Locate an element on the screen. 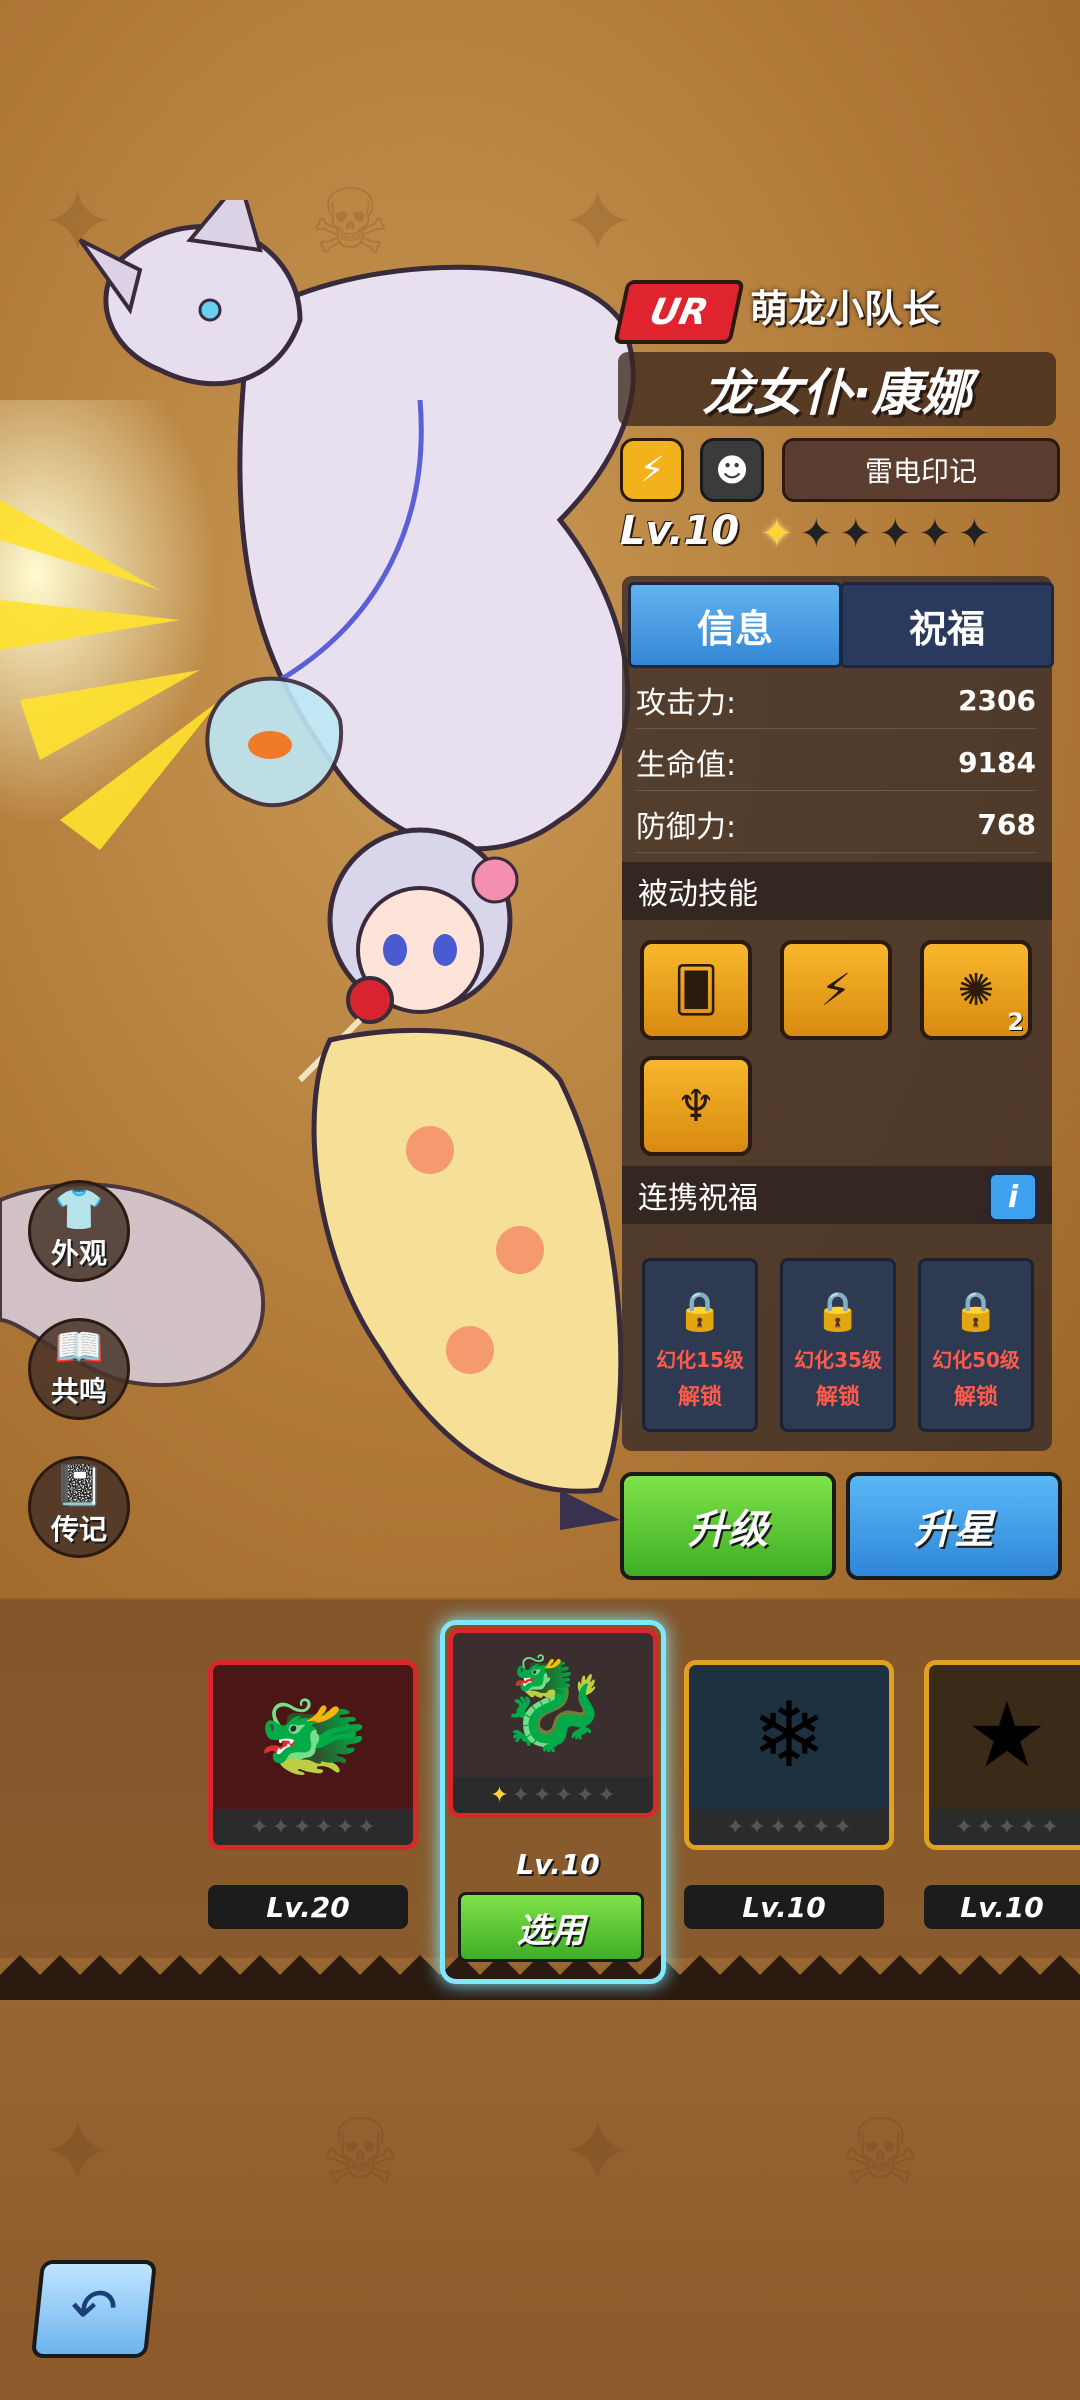 The width and height of the screenshot is (1080, 2400). lightning-burst-icon: ⚡ is located at coordinates (836, 990).